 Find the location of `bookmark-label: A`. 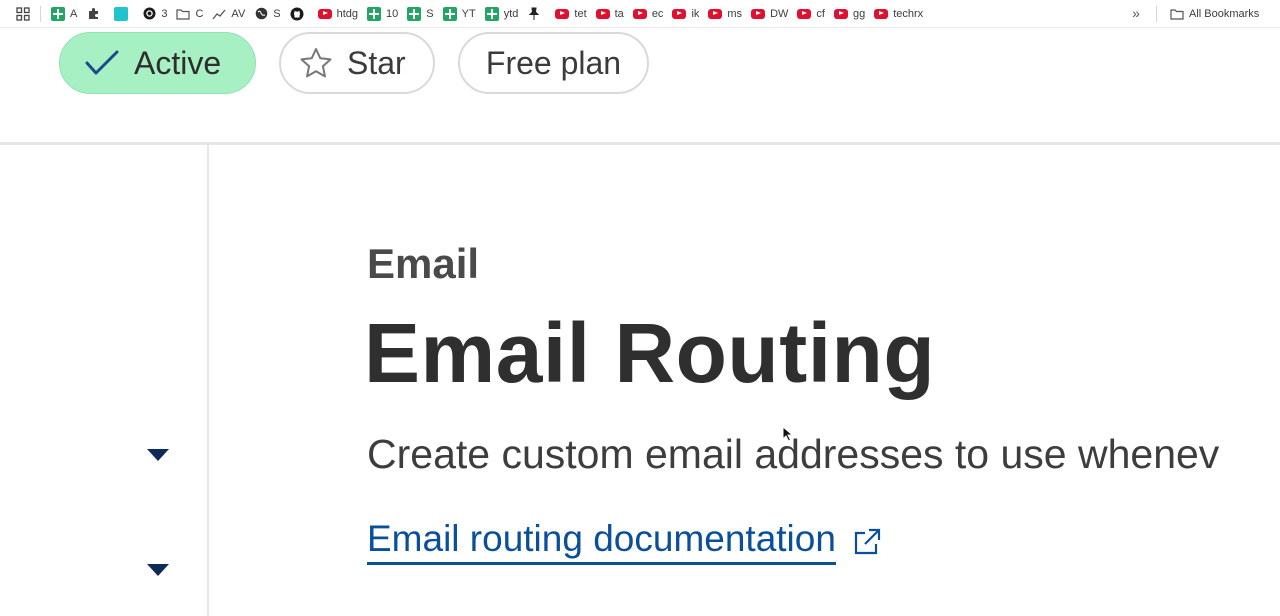

bookmark-label: A is located at coordinates (74, 13).